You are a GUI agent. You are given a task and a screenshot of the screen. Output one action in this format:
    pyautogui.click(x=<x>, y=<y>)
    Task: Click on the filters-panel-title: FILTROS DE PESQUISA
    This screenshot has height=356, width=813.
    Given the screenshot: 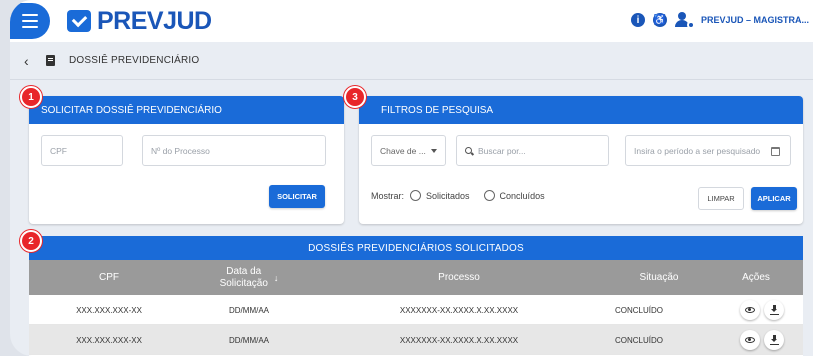 What is the action you would take?
    pyautogui.click(x=581, y=110)
    